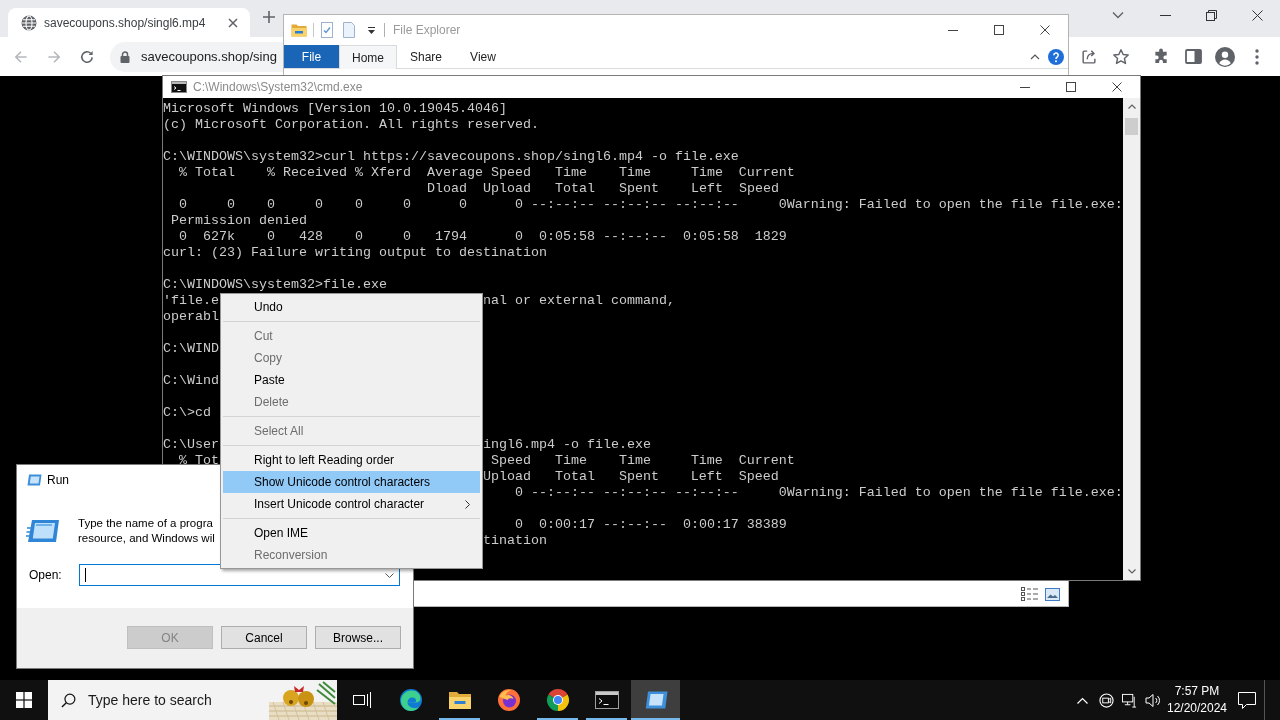 This screenshot has height=720, width=1280. Describe the element at coordinates (1152, 700) in the screenshot. I see `speaker-icon` at that location.